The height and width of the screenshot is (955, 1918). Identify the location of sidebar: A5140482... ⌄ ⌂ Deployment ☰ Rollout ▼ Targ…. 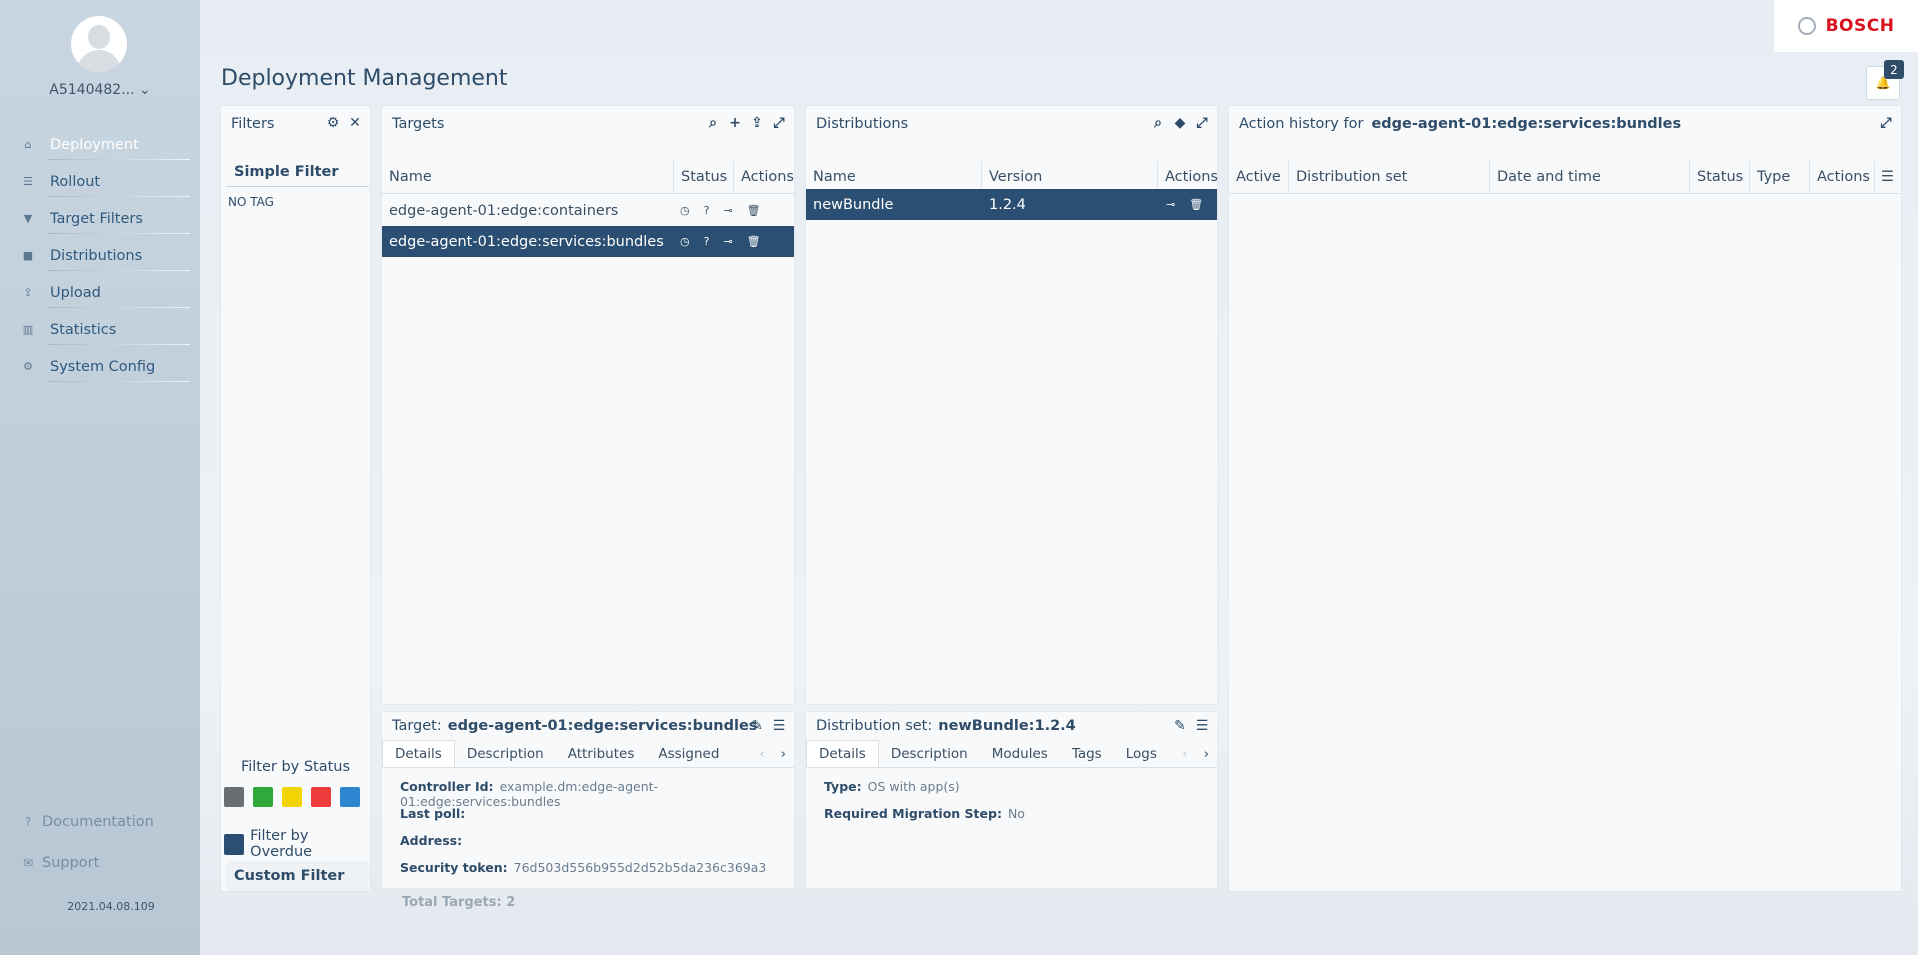
(100, 477).